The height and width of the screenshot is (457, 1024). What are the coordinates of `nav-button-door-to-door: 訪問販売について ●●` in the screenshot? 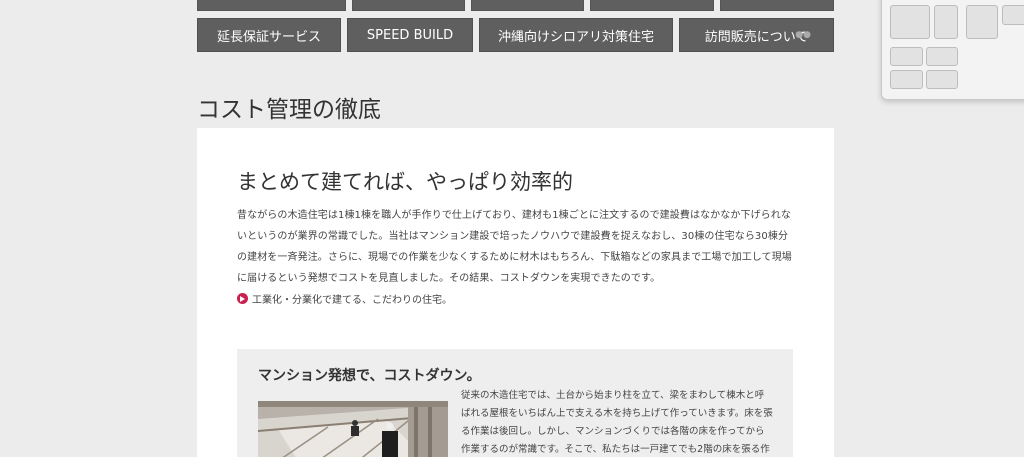 It's located at (756, 35).